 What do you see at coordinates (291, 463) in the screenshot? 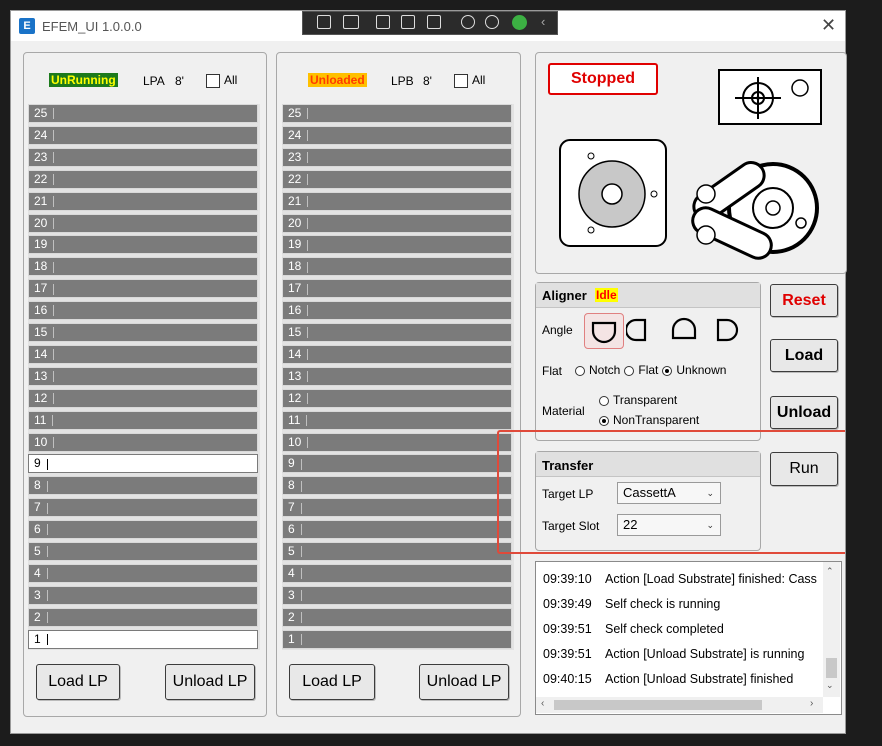
I see `slot-number: 9` at bounding box center [291, 463].